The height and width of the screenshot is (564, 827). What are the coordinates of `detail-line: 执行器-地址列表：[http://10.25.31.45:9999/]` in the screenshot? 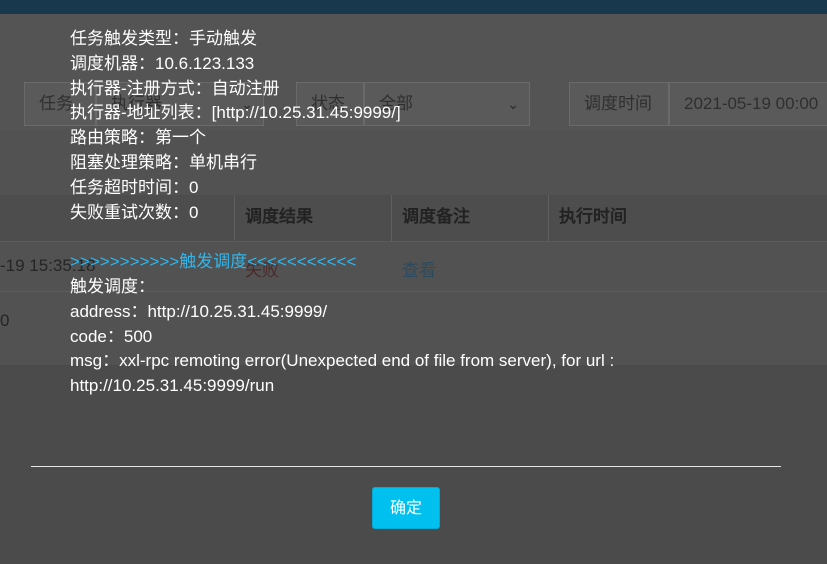 It's located at (235, 113).